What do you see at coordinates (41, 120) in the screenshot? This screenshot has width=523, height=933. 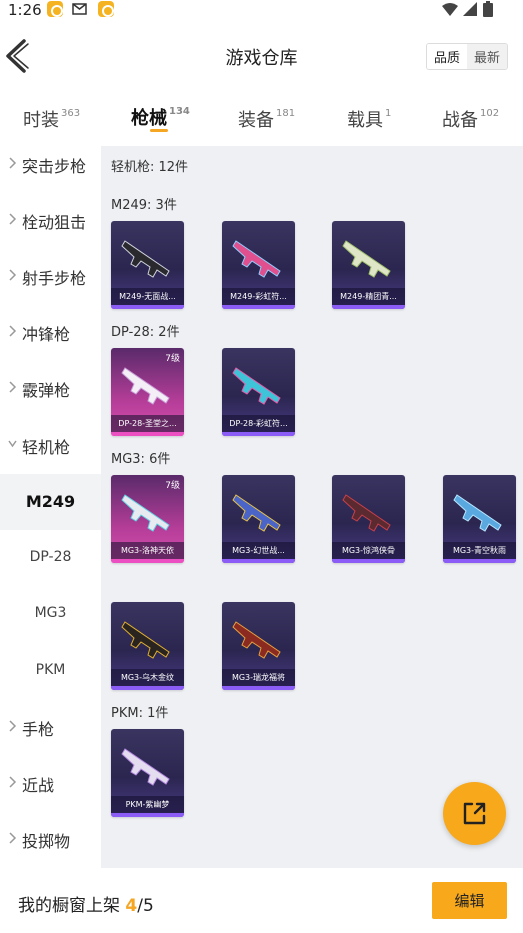 I see `tab-label: 时装` at bounding box center [41, 120].